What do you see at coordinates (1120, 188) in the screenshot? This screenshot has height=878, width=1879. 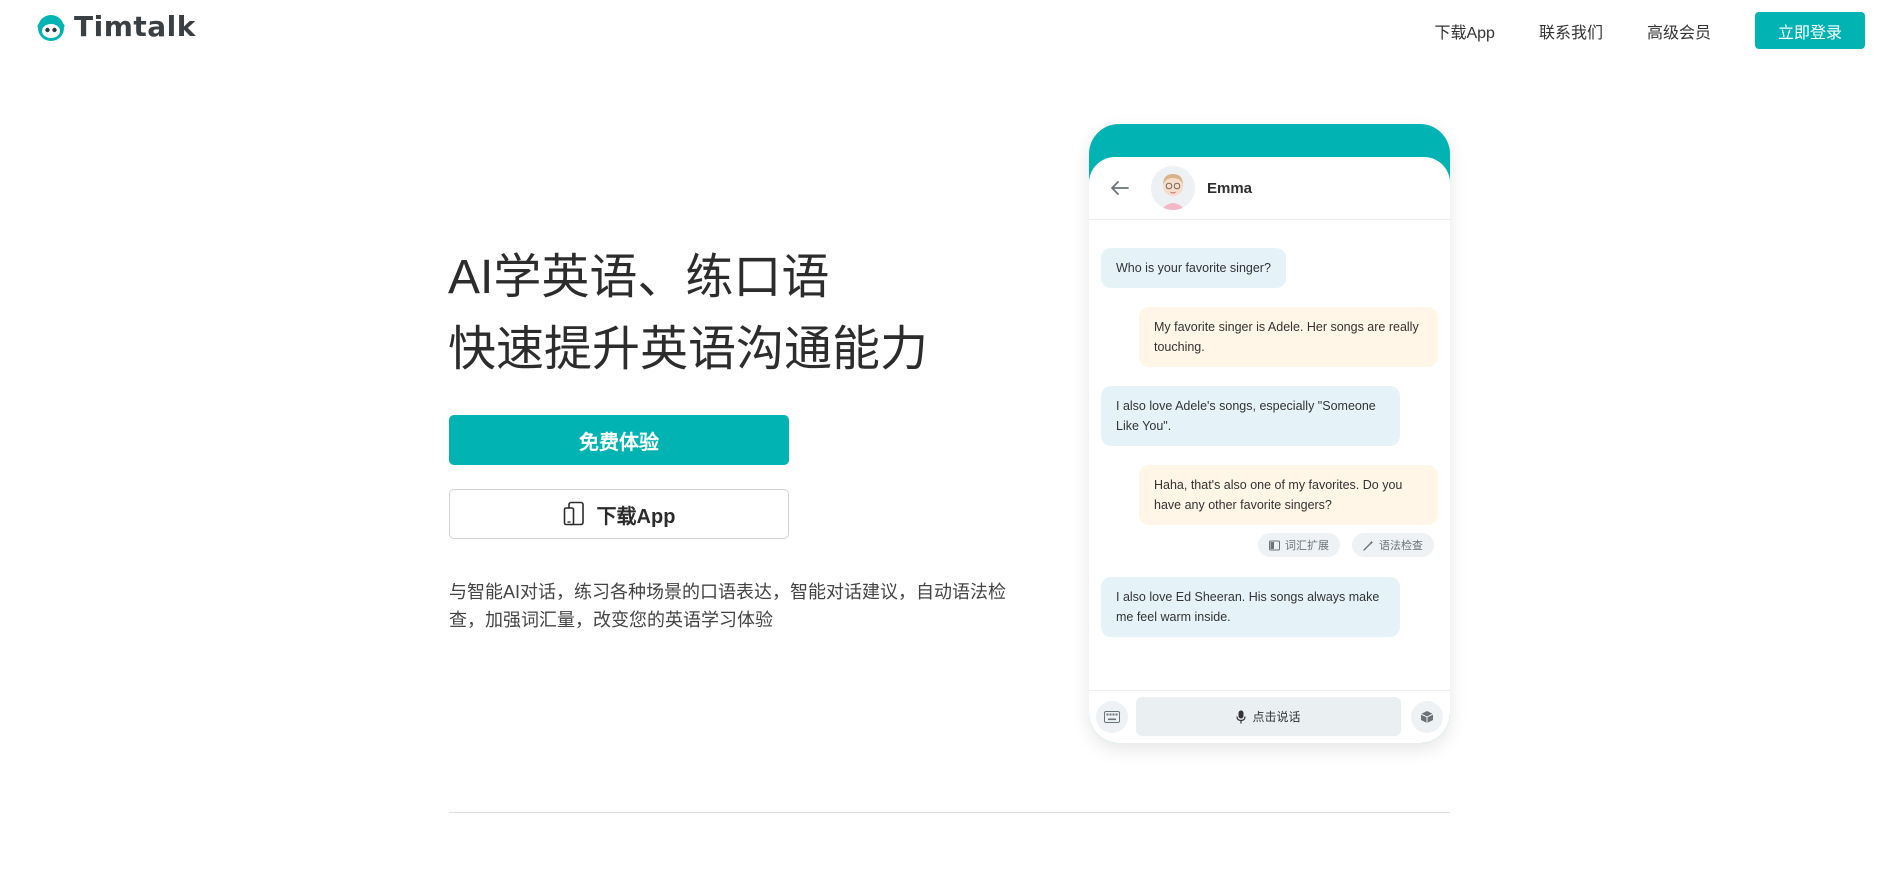 I see `back-arrow-icon` at bounding box center [1120, 188].